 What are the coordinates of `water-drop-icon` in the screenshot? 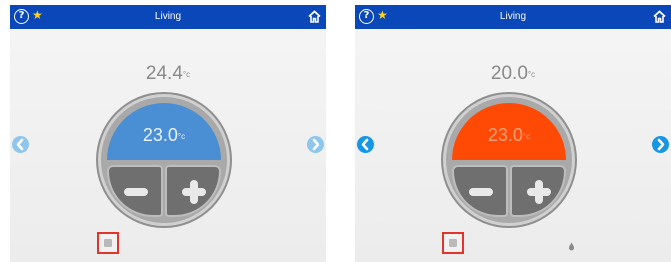 It's located at (571, 246).